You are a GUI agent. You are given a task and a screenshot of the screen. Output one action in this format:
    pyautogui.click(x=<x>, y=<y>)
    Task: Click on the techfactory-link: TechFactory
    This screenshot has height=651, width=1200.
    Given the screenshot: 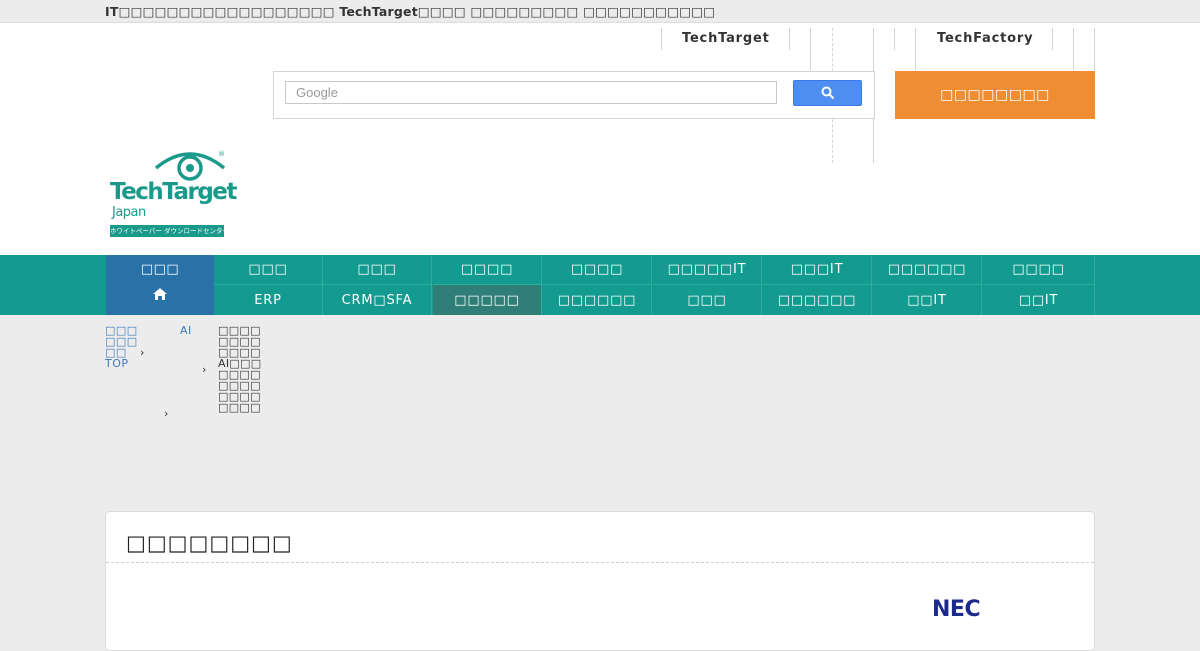 What is the action you would take?
    pyautogui.click(x=985, y=38)
    